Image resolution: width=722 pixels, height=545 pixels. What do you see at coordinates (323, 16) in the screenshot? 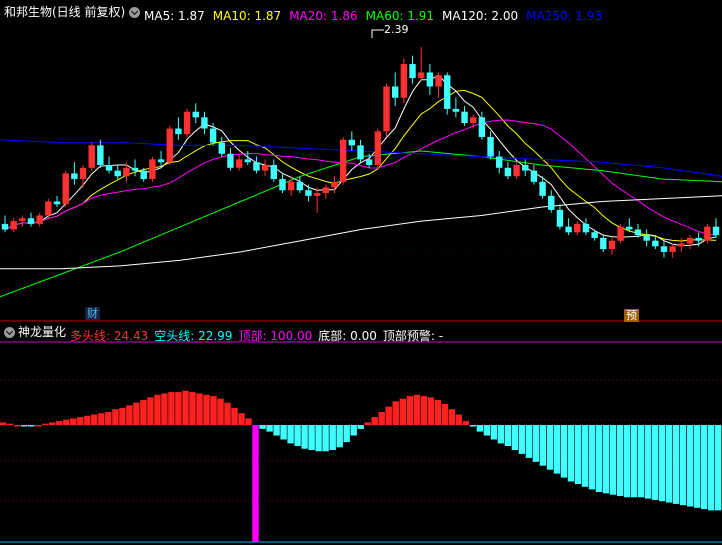
I see `legend-item: MA20: 1.86` at bounding box center [323, 16].